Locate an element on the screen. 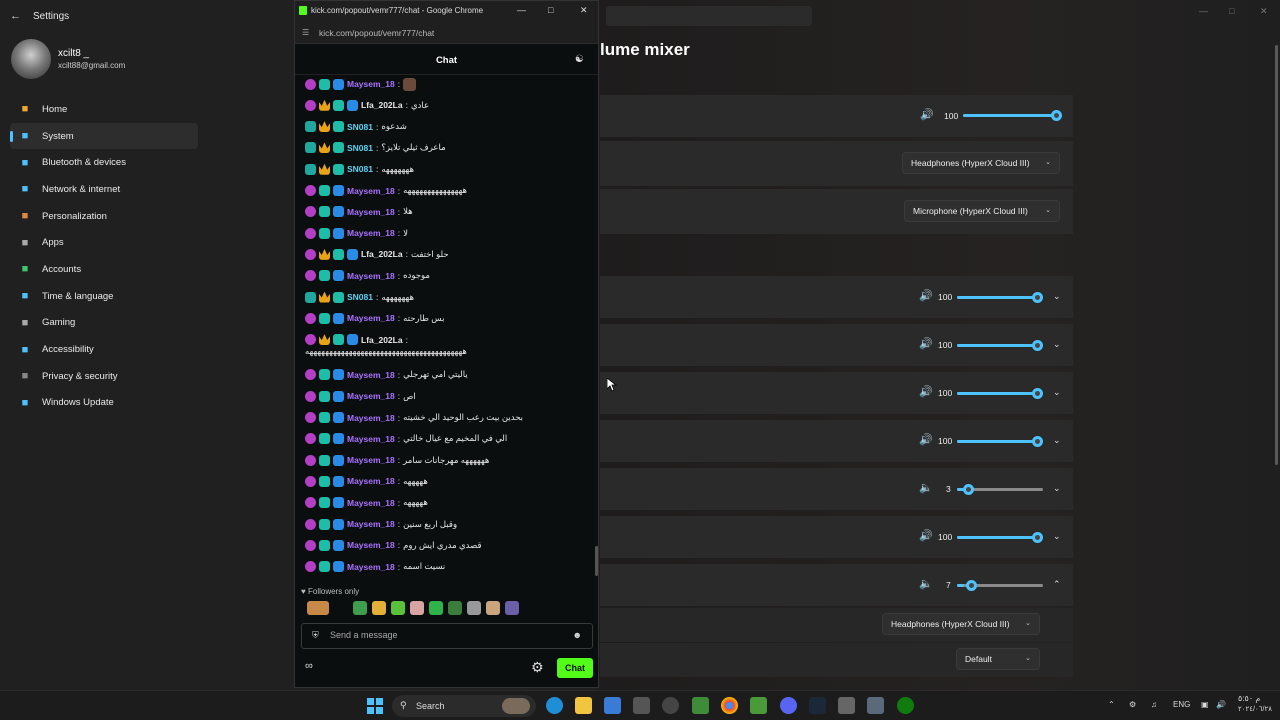  maximize-icon: □ is located at coordinates (1231, 11).